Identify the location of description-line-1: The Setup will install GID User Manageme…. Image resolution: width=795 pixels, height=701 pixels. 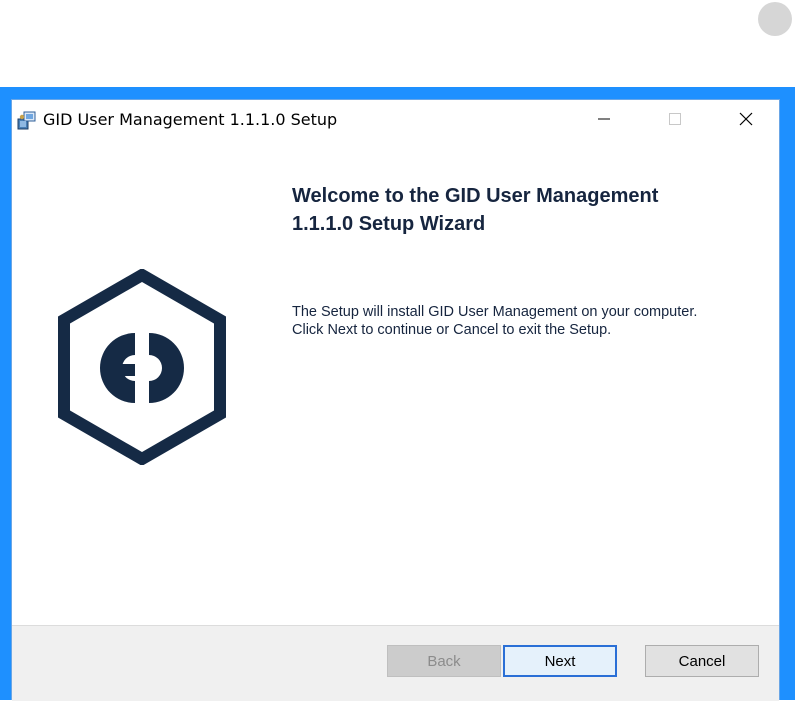
(495, 312).